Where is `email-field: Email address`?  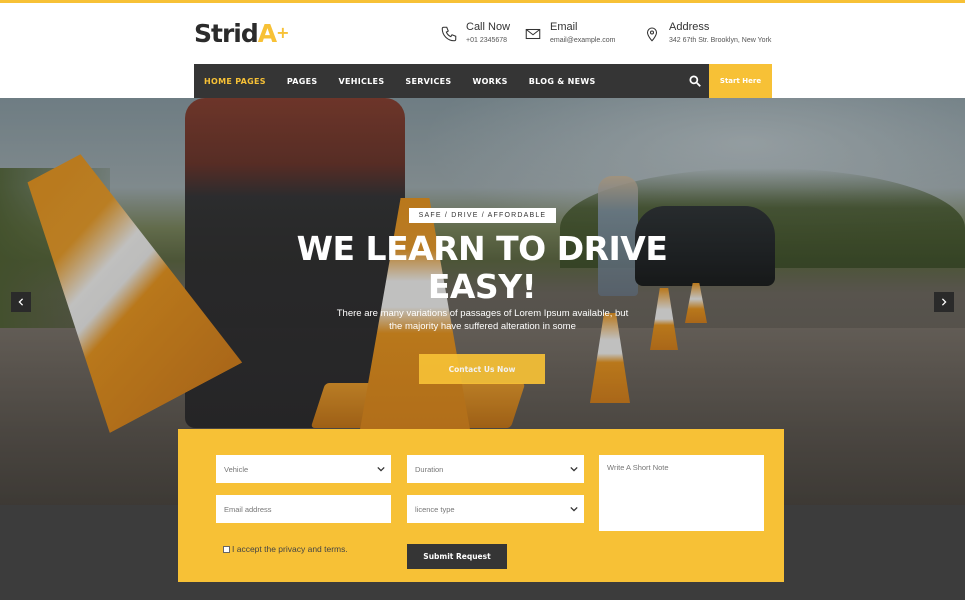 email-field: Email address is located at coordinates (303, 509).